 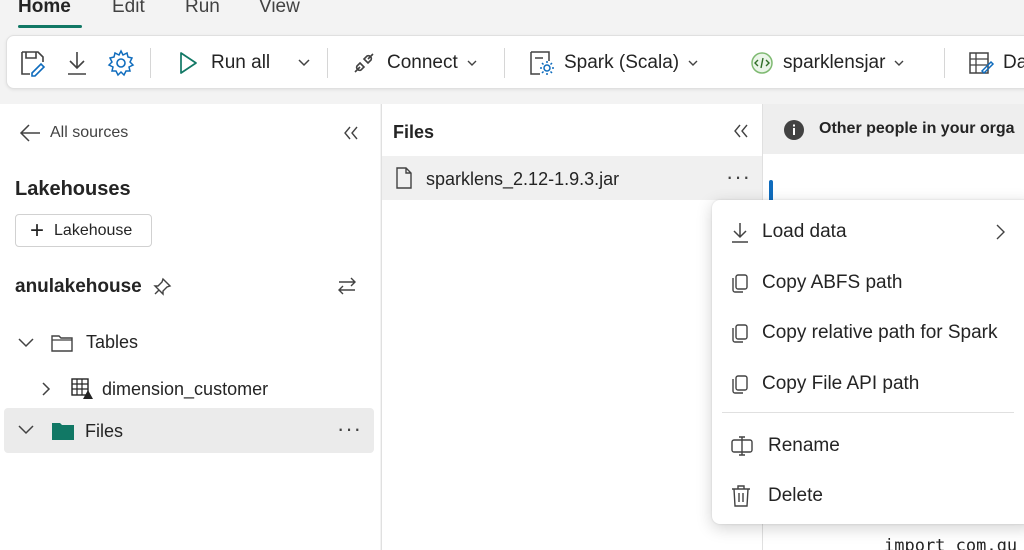 I want to click on delete-label: Delete, so click(x=795, y=495).